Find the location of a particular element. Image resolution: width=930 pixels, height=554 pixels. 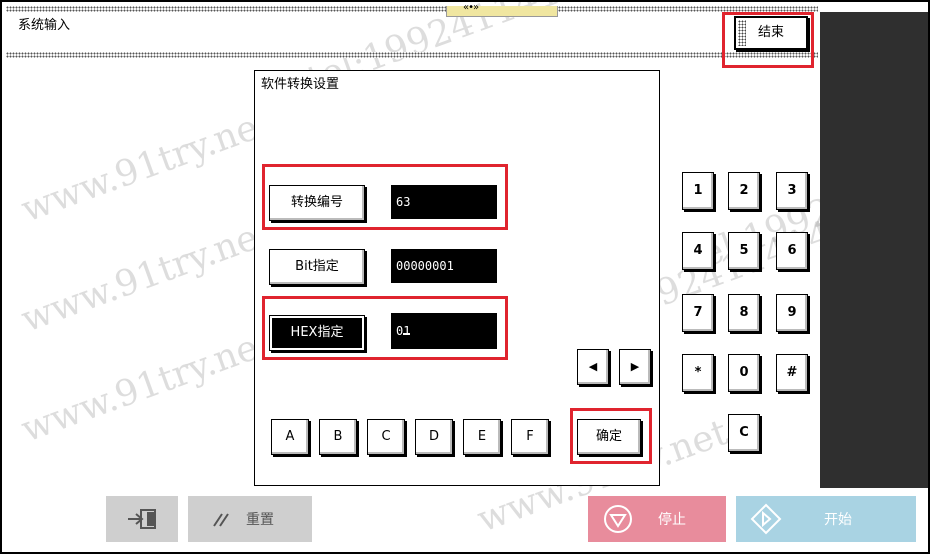

dialog-title: 软件转换设置 is located at coordinates (300, 84).